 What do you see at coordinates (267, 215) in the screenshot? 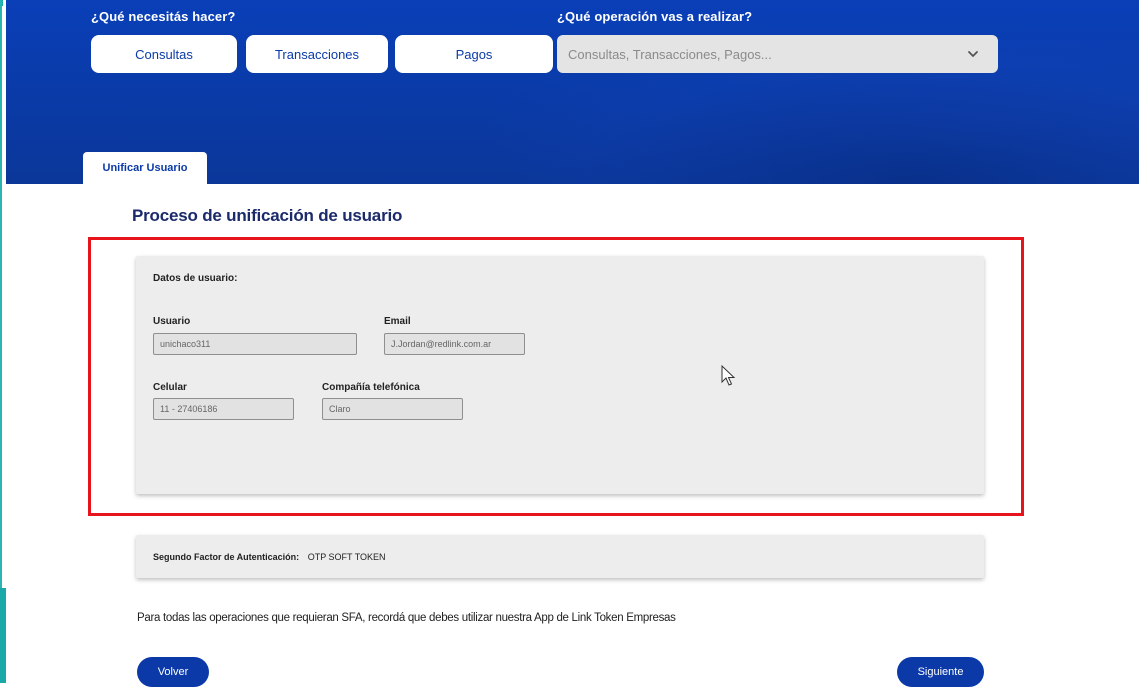
I see `page-title: Proceso de unificación de usuario` at bounding box center [267, 215].